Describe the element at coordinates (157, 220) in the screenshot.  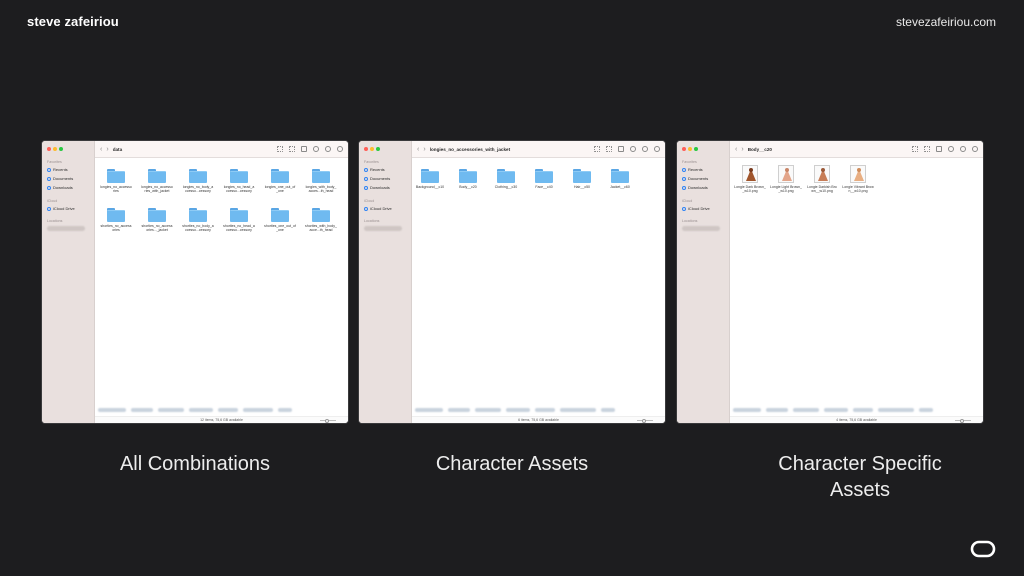
I see `folder-item: shorties_no_accessories..._jacket` at that location.